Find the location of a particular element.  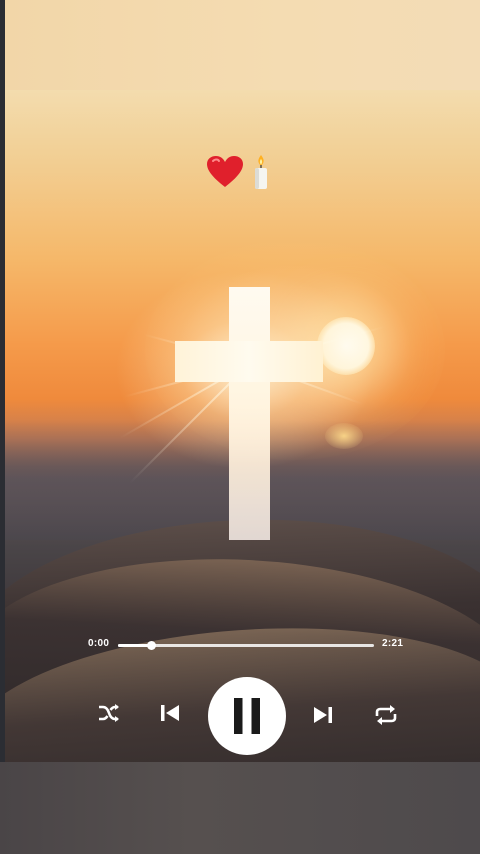

pause-button is located at coordinates (247, 716).